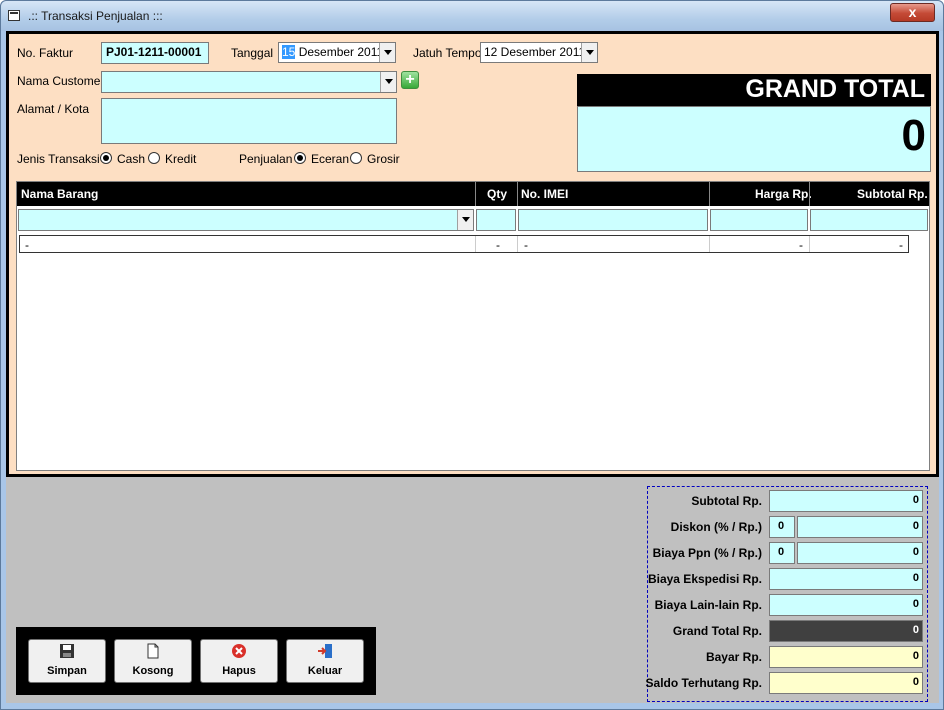 This screenshot has width=944, height=710. I want to click on tanggal-day: 15, so click(289, 52).